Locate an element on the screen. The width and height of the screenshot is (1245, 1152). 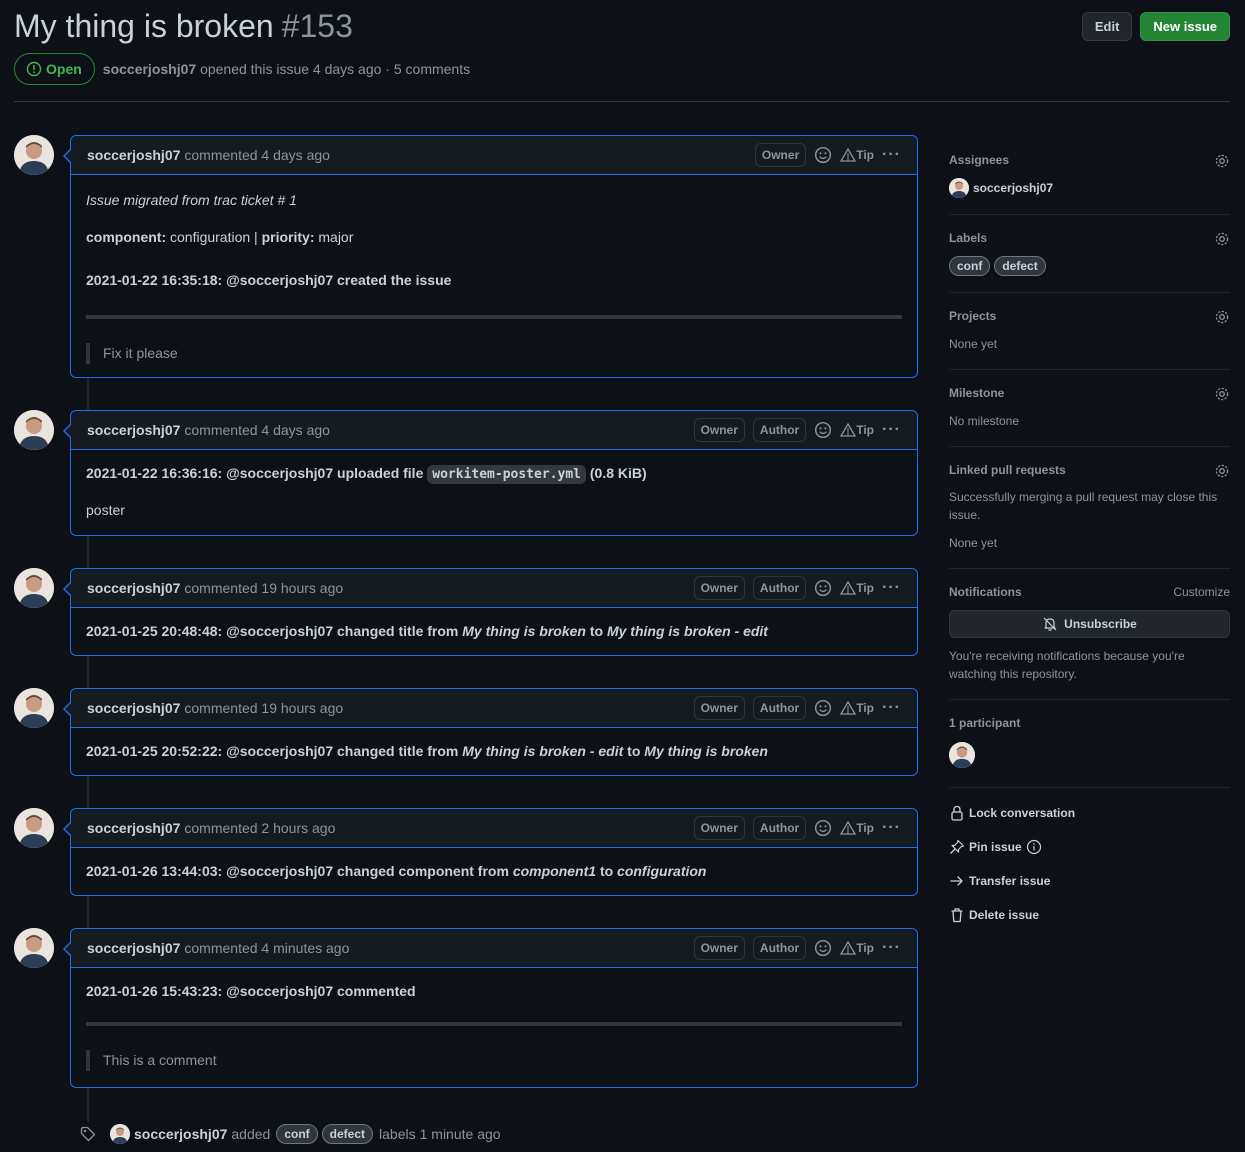
lock-conversation: Lock conversation is located at coordinates (1089, 813).